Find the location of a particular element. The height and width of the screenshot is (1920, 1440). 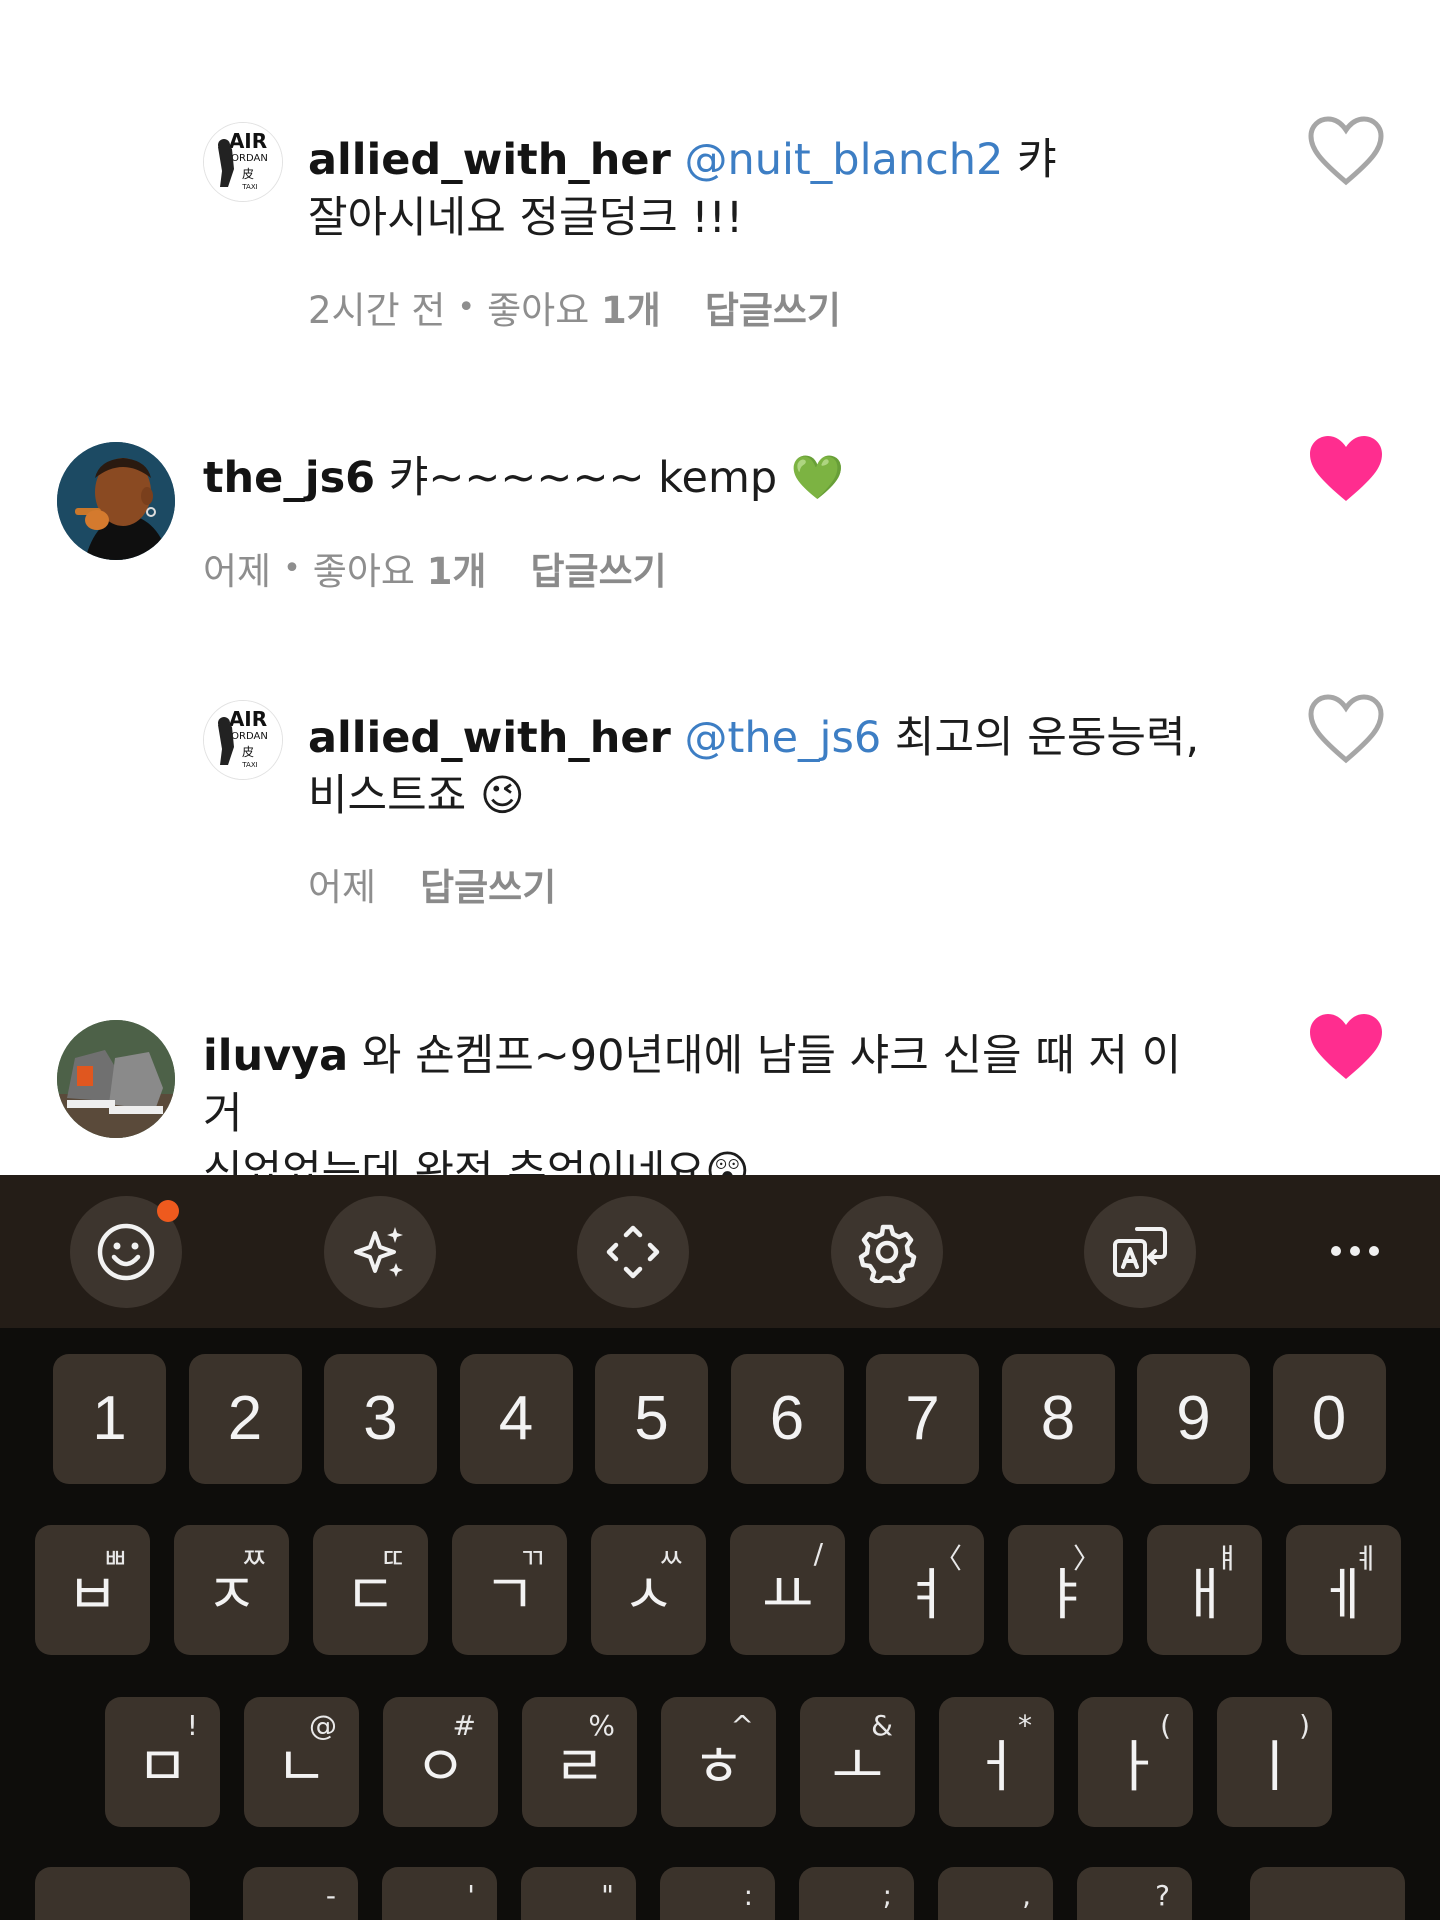

key-hangul: ㅕ〈 is located at coordinates (926, 1590).